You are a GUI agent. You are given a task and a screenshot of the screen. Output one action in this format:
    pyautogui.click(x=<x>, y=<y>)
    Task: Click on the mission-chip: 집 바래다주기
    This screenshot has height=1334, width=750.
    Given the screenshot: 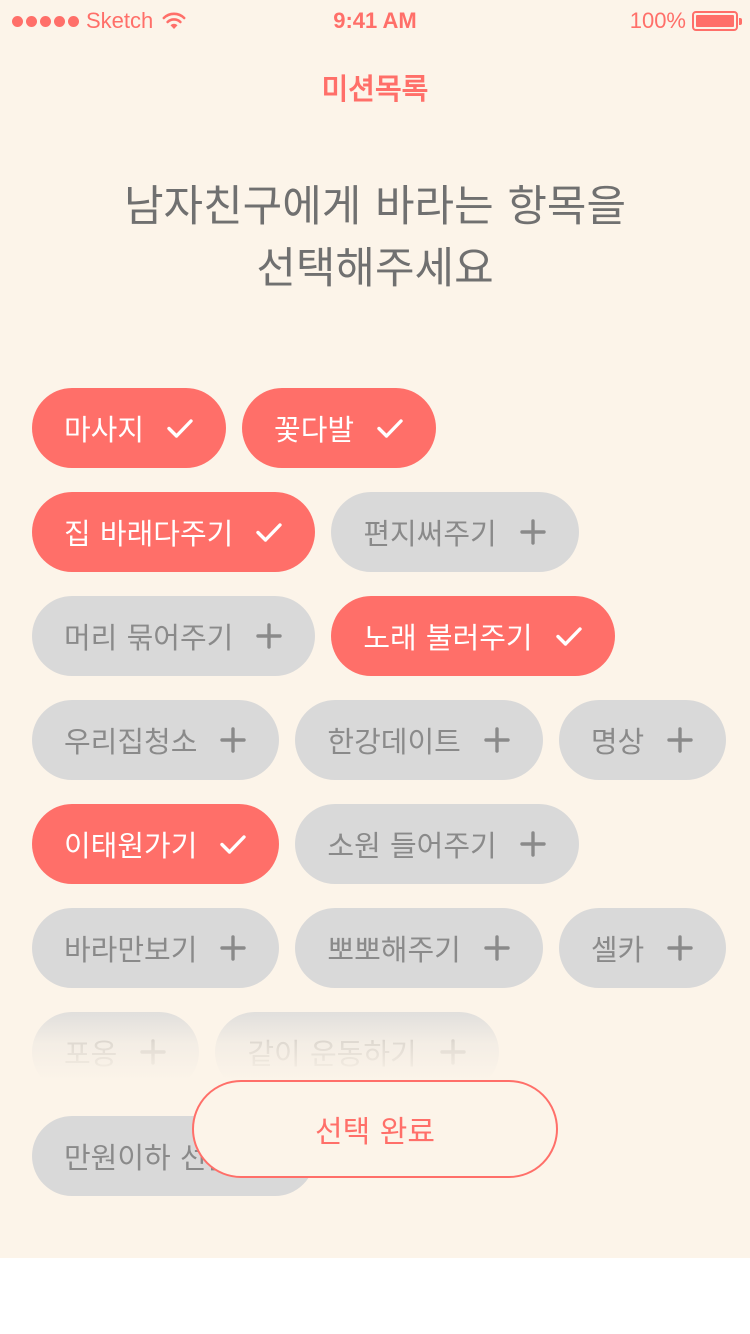 What is the action you would take?
    pyautogui.click(x=174, y=532)
    